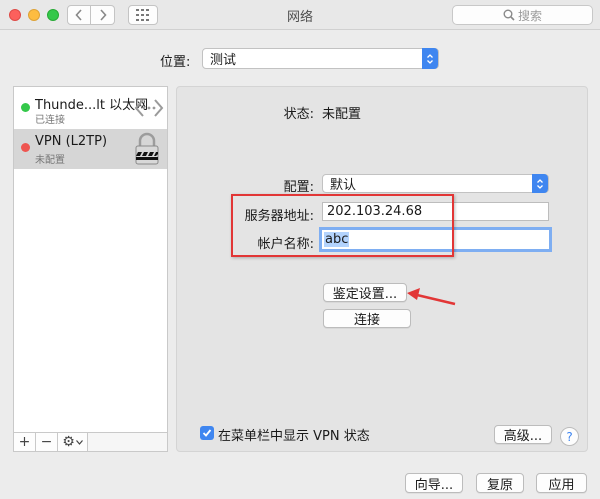 This screenshot has width=600, height=499. I want to click on search-icon, so click(509, 15).